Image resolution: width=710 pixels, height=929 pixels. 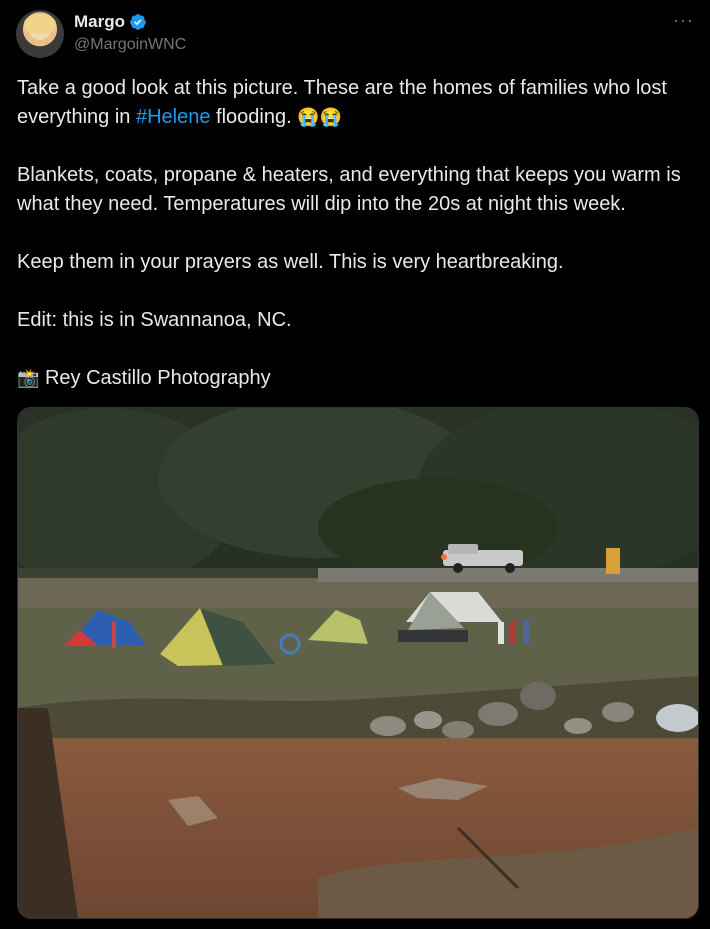 What do you see at coordinates (99, 22) in the screenshot?
I see `author-name: Margo` at bounding box center [99, 22].